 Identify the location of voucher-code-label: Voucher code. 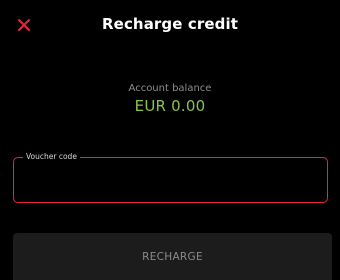
(51, 157).